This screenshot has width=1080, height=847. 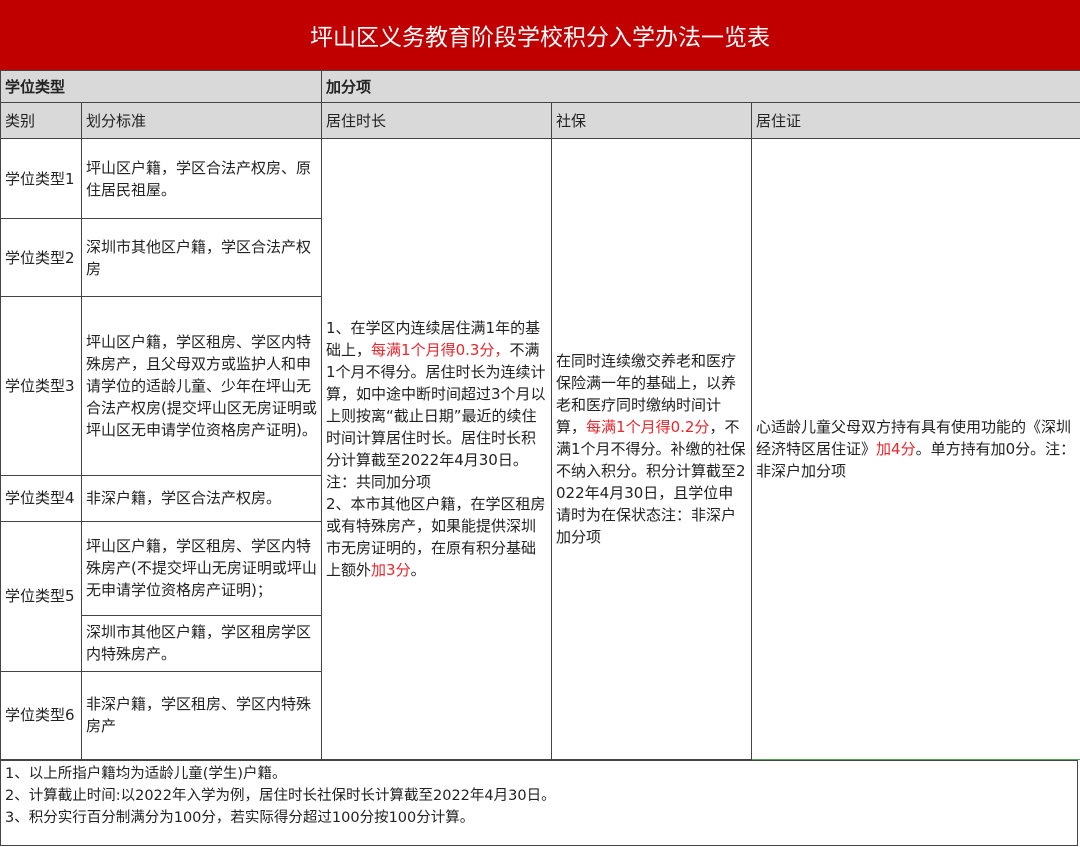 I want to click on page-title: 坪山区义务教育阶段学校积分入学办法一览表, so click(x=540, y=35).